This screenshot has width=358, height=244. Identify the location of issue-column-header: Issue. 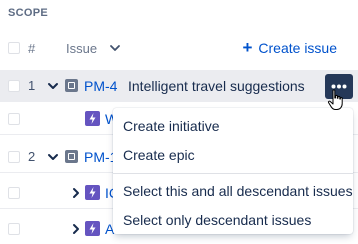
(81, 48).